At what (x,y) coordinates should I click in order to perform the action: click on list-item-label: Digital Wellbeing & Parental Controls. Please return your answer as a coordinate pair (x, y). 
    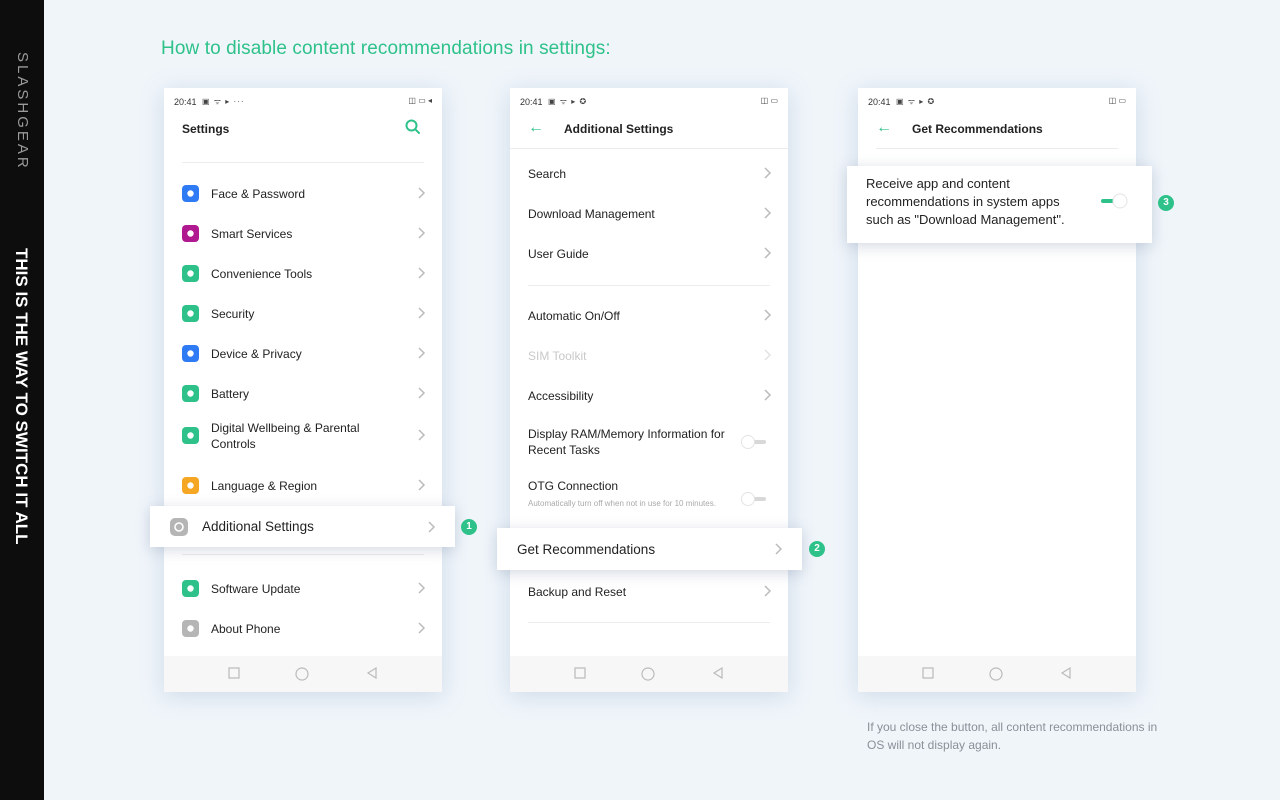
    Looking at the image, I should click on (285, 436).